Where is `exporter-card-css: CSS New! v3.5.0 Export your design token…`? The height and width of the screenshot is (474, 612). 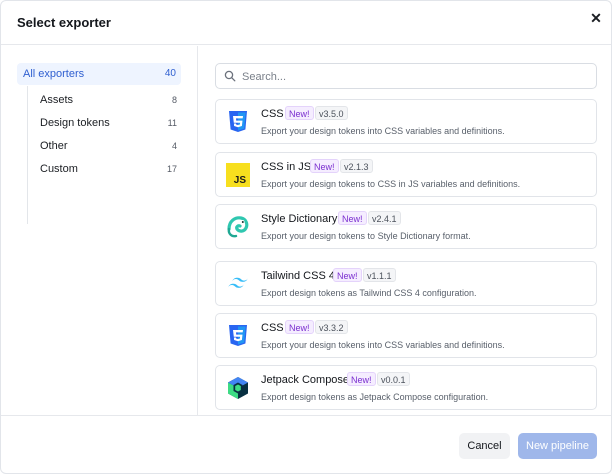 exporter-card-css: CSS New! v3.5.0 Export your design token… is located at coordinates (406, 121).